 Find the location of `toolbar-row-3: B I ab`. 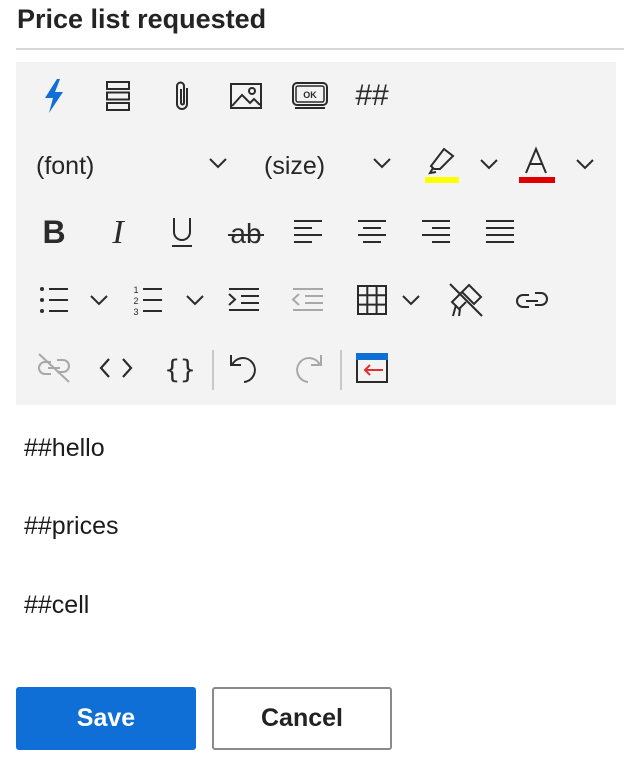

toolbar-row-3: B I ab is located at coordinates (316, 232).